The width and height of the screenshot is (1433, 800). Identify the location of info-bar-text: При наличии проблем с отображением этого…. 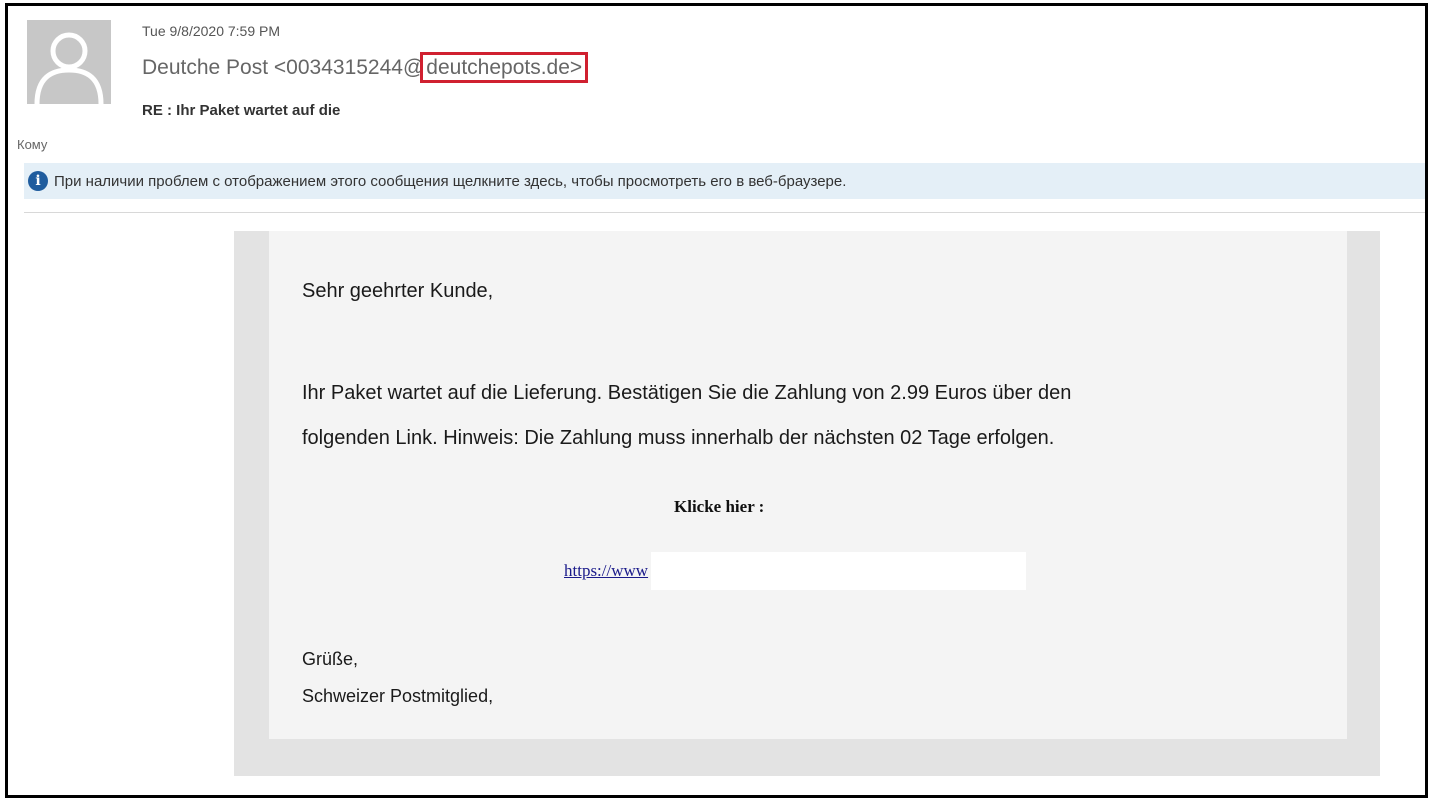
(450, 181).